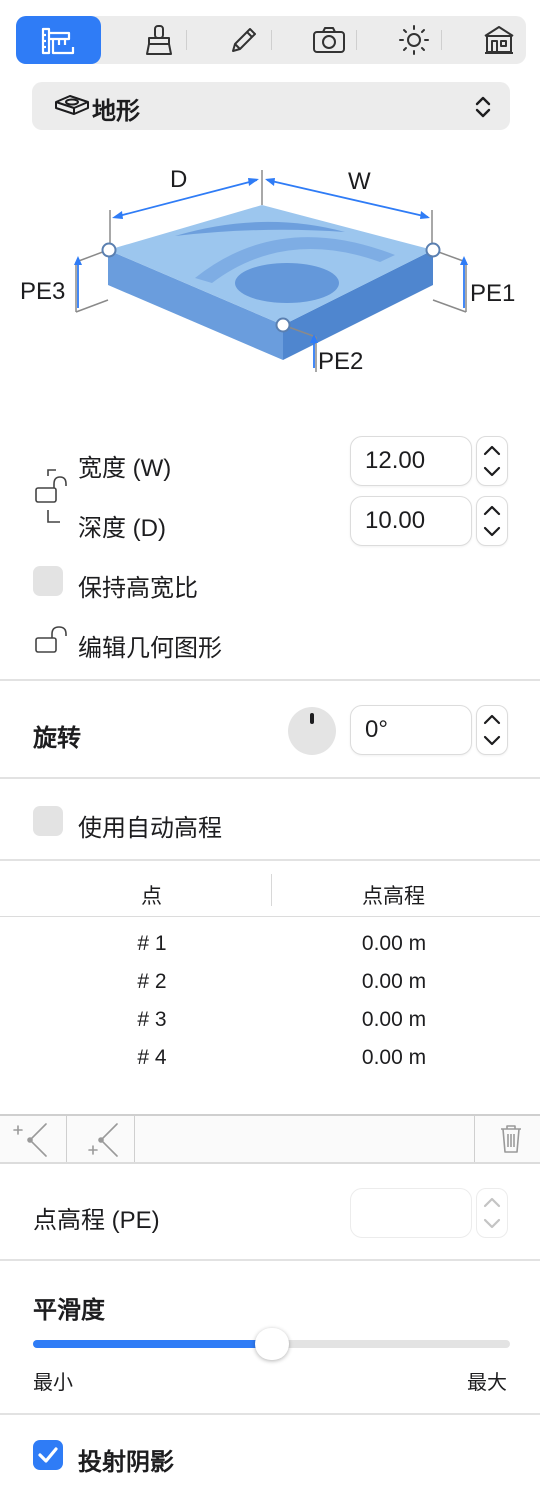  What do you see at coordinates (152, 1057) in the screenshot?
I see `point-cell: # 4` at bounding box center [152, 1057].